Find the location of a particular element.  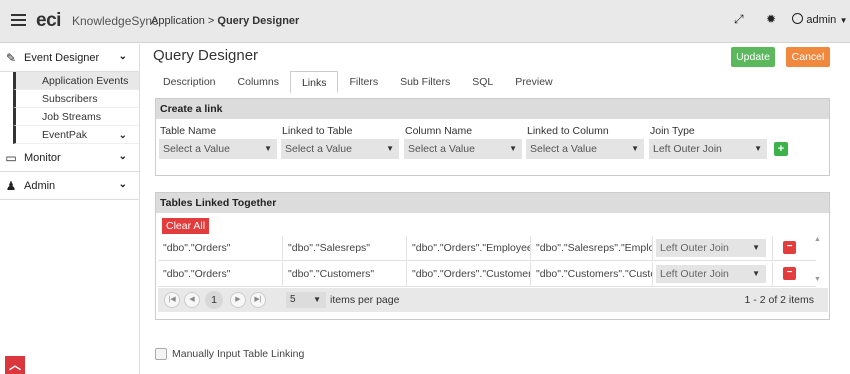

linked-to-table-label: Linked to Table is located at coordinates (317, 131).